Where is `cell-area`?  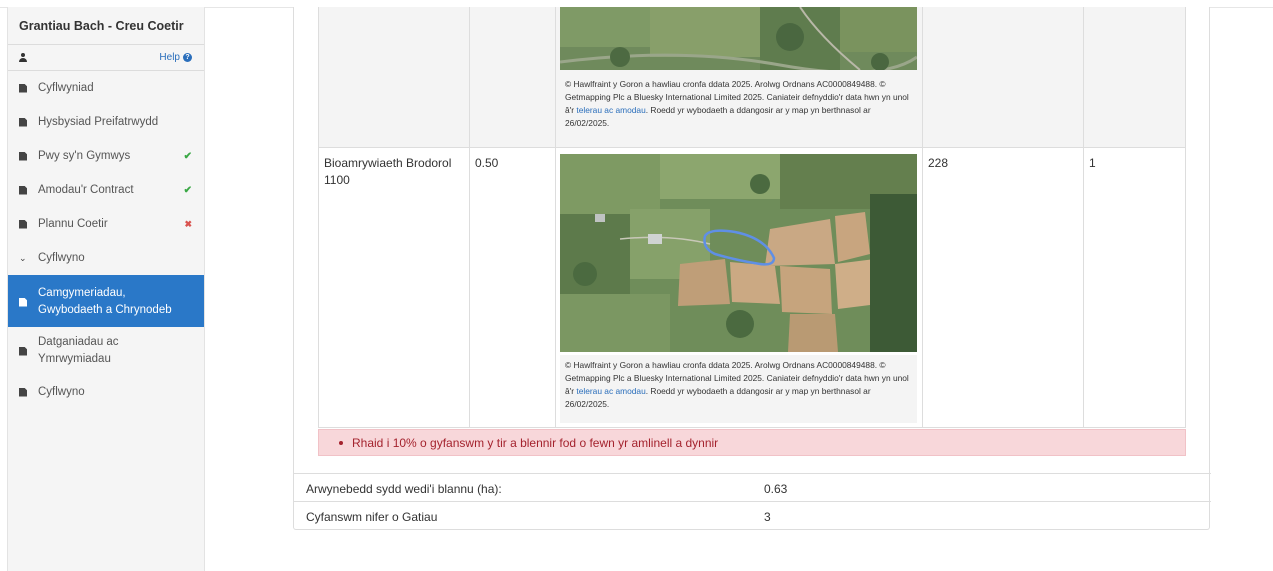 cell-area is located at coordinates (513, 77).